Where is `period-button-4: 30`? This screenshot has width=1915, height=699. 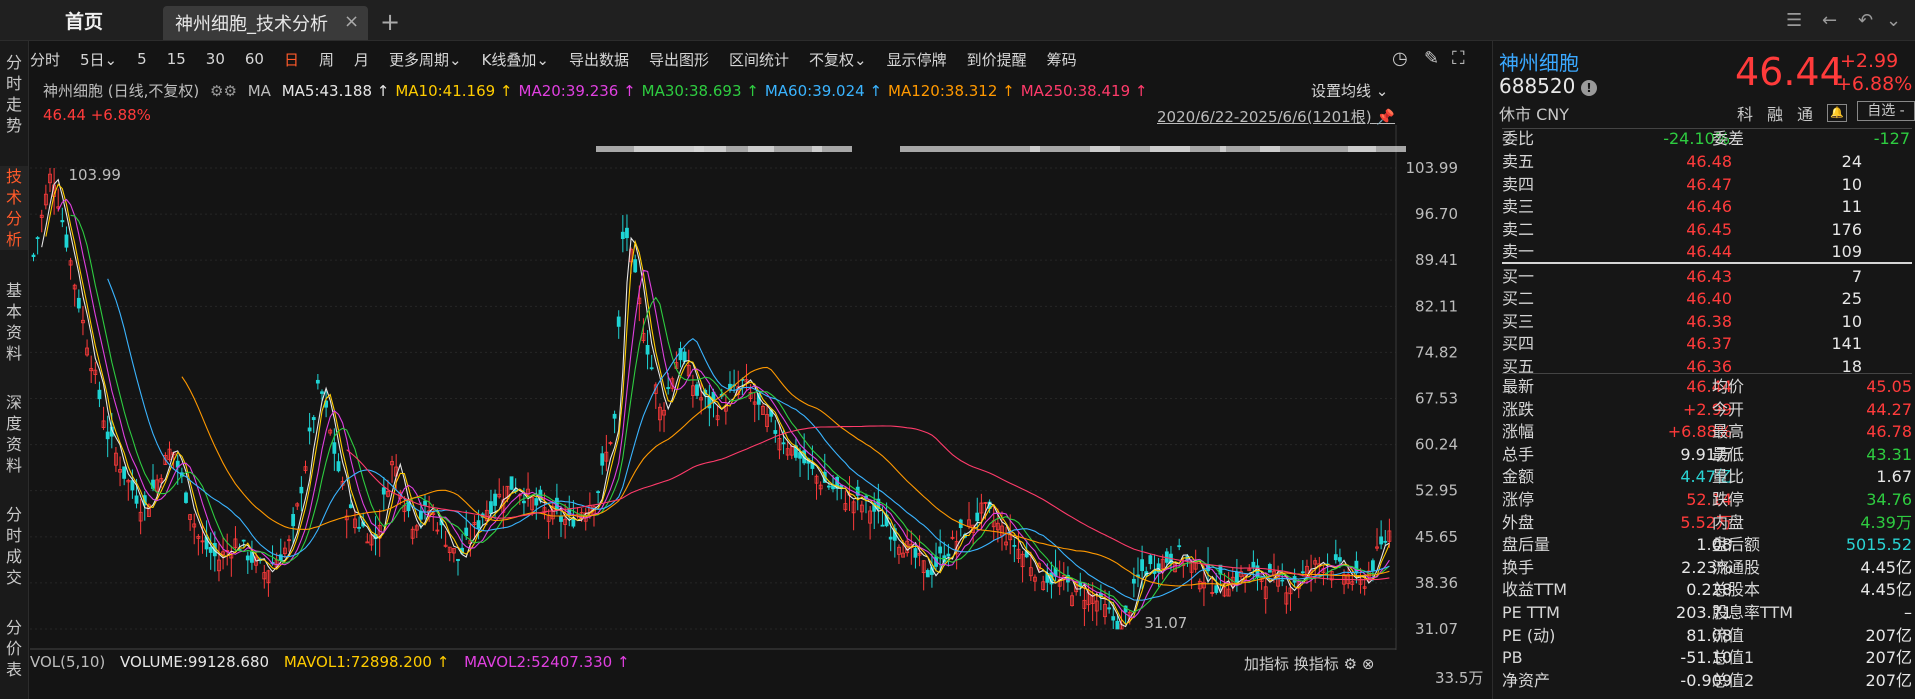
period-button-4: 30 is located at coordinates (215, 59).